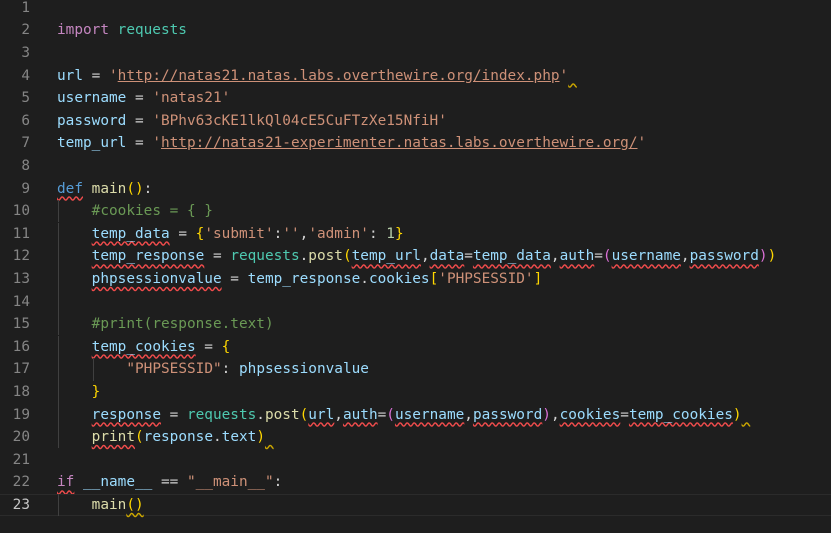 The width and height of the screenshot is (831, 533). I want to click on code-text: "PHPSESSID": phpsessionvalue, so click(247, 369).